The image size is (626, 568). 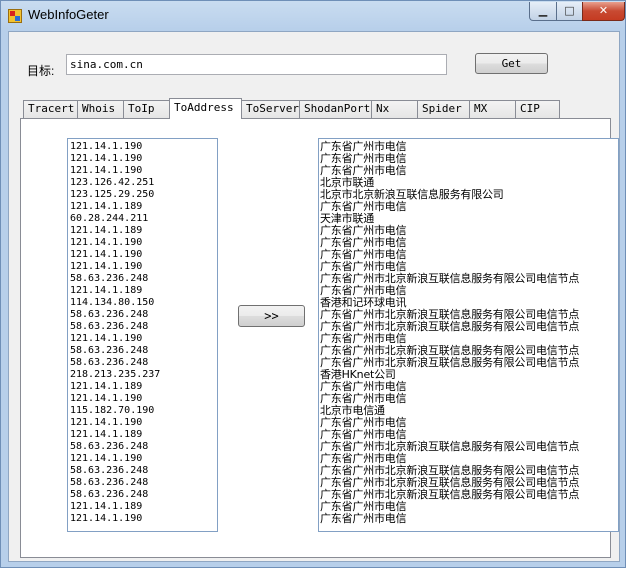 I want to click on convert-button: >>, so click(x=271, y=316).